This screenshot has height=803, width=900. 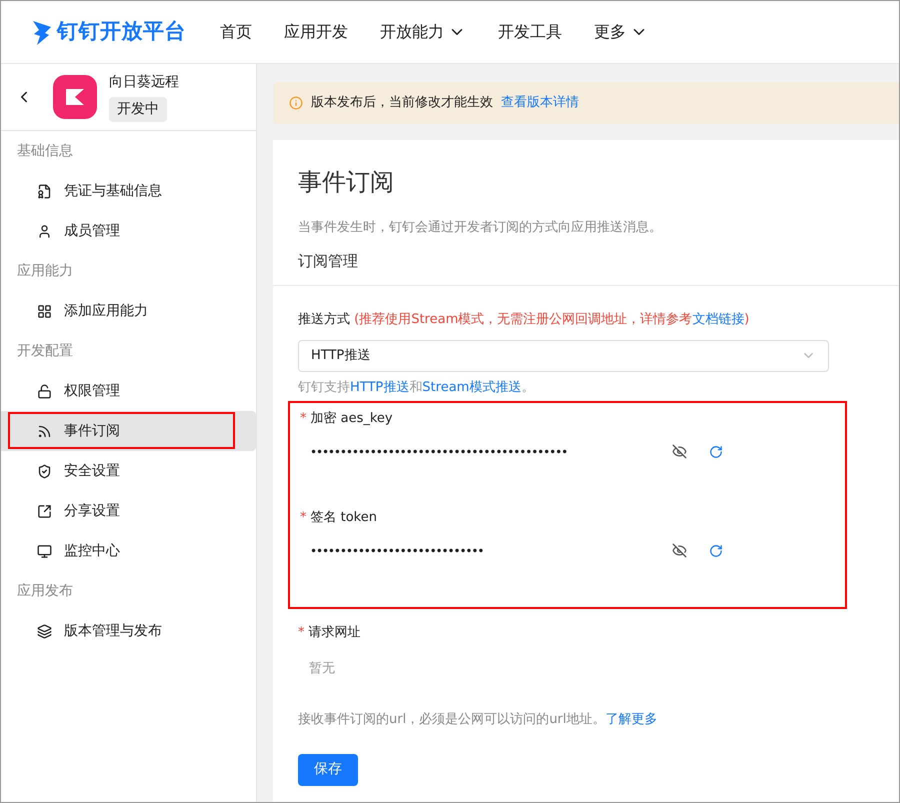 I want to click on external-link-icon, so click(x=44, y=511).